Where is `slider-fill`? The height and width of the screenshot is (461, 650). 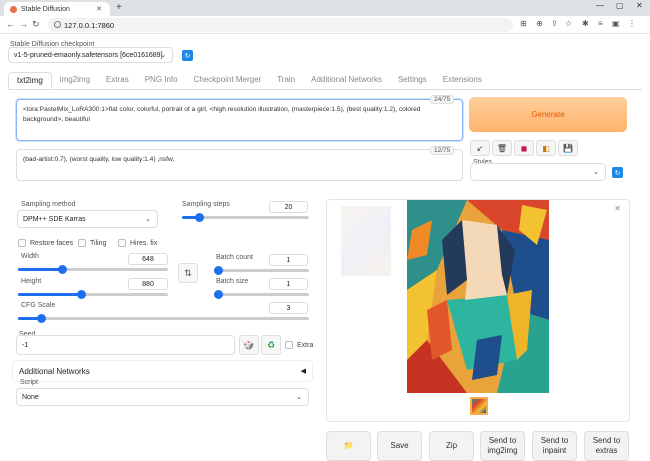
slider-fill is located at coordinates (40, 269).